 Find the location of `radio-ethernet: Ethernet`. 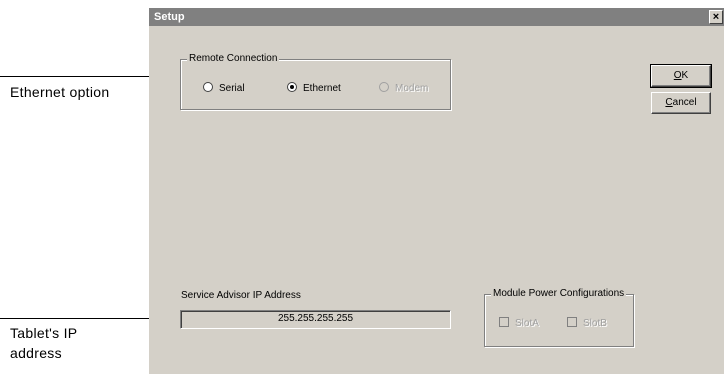

radio-ethernet: Ethernet is located at coordinates (314, 89).